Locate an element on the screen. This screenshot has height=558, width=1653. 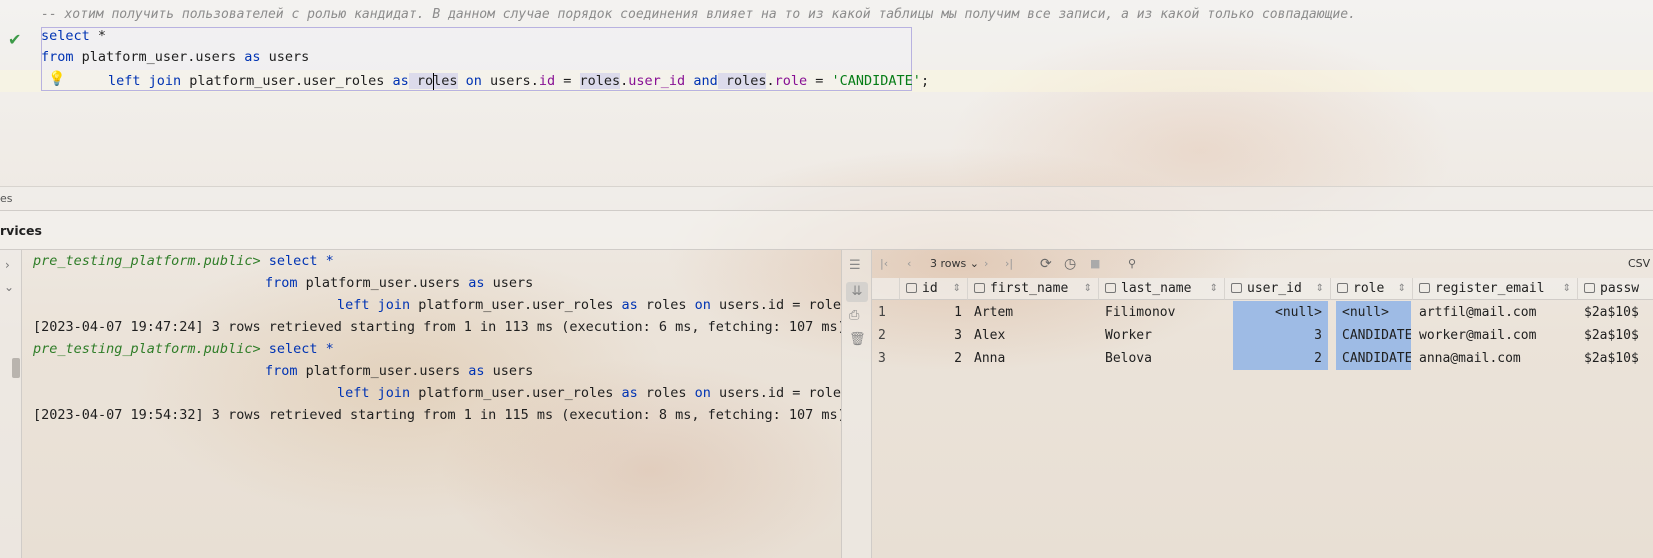
column-icon is located at coordinates (1424, 288).